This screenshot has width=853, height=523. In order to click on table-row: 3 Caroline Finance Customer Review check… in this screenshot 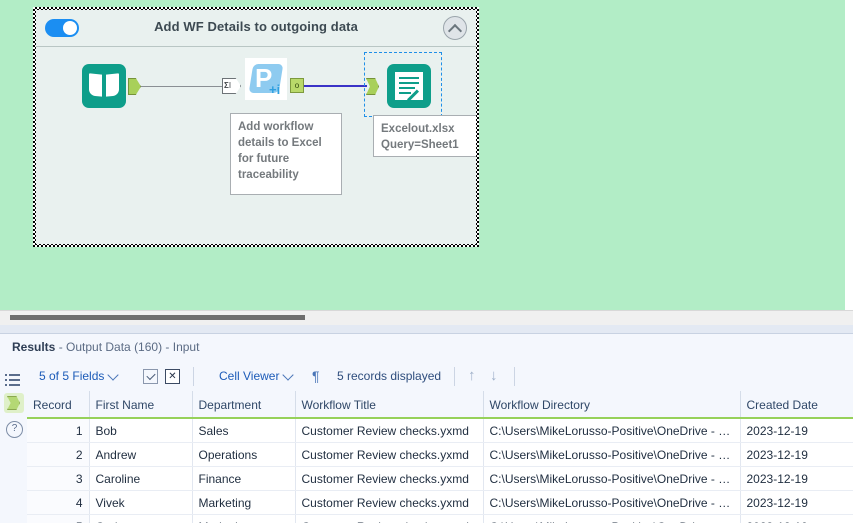, I will do `click(440, 479)`.